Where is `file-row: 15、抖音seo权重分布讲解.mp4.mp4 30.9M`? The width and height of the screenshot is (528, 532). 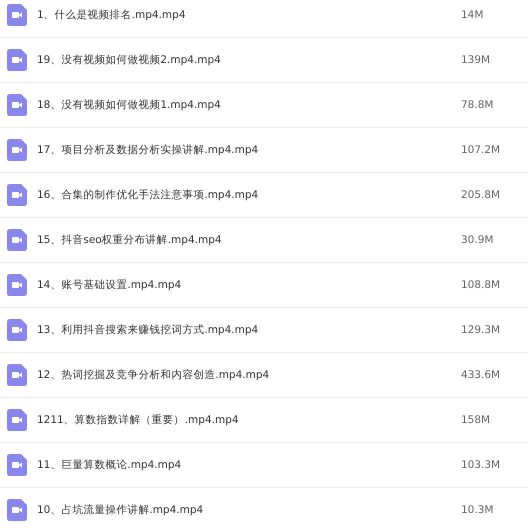 file-row: 15、抖音seo权重分布讲解.mp4.mp4 30.9M is located at coordinates (264, 240).